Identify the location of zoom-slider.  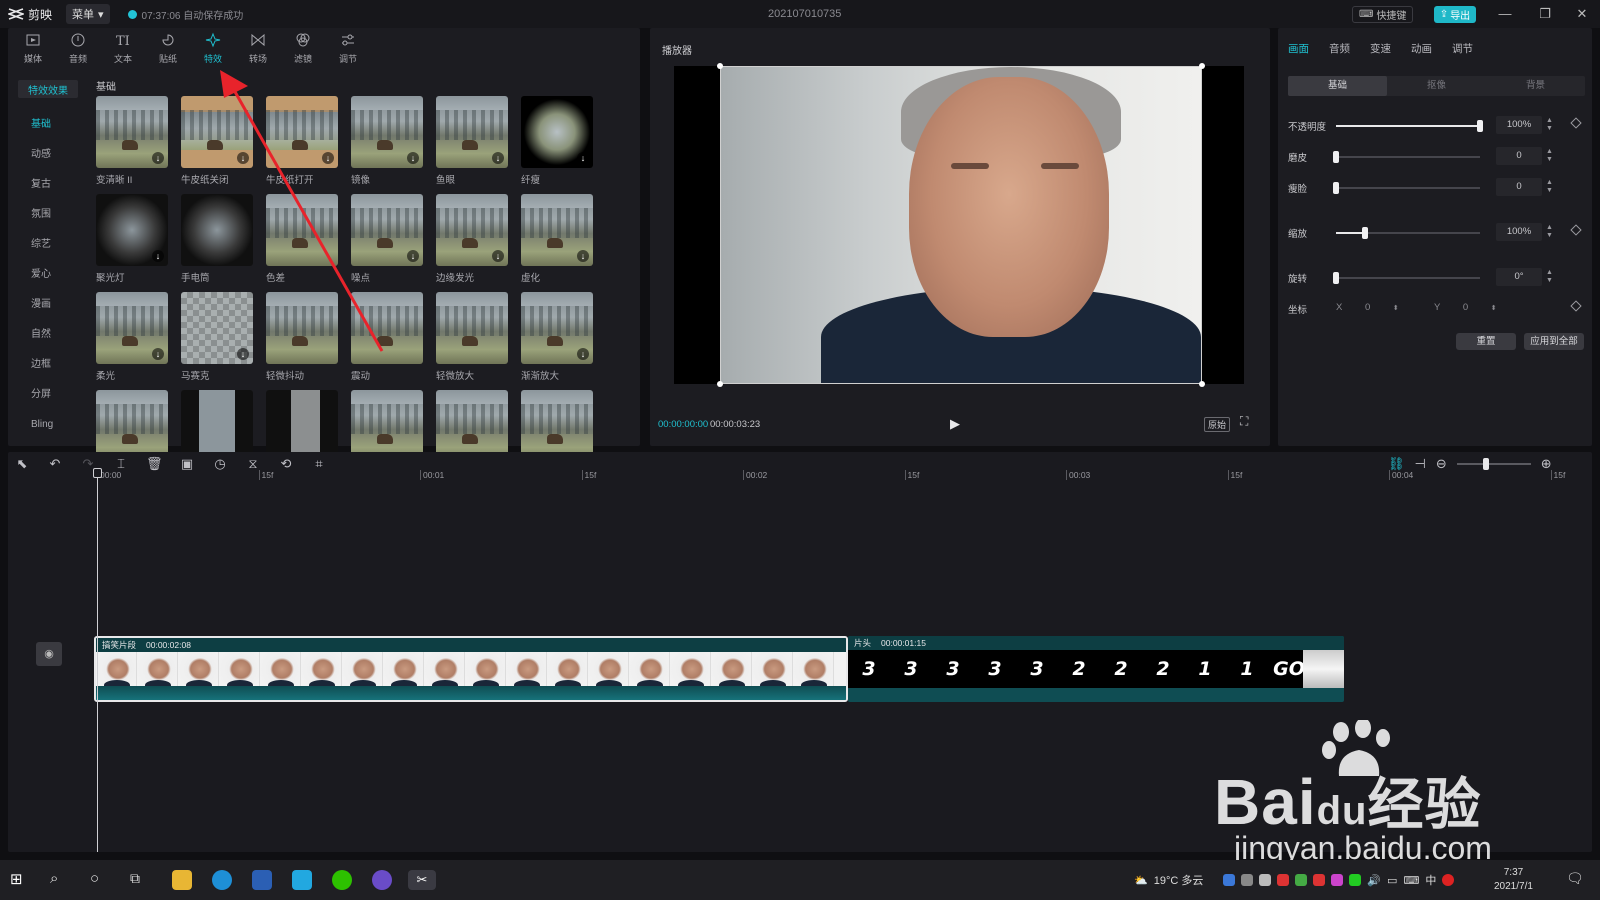
(1493, 464).